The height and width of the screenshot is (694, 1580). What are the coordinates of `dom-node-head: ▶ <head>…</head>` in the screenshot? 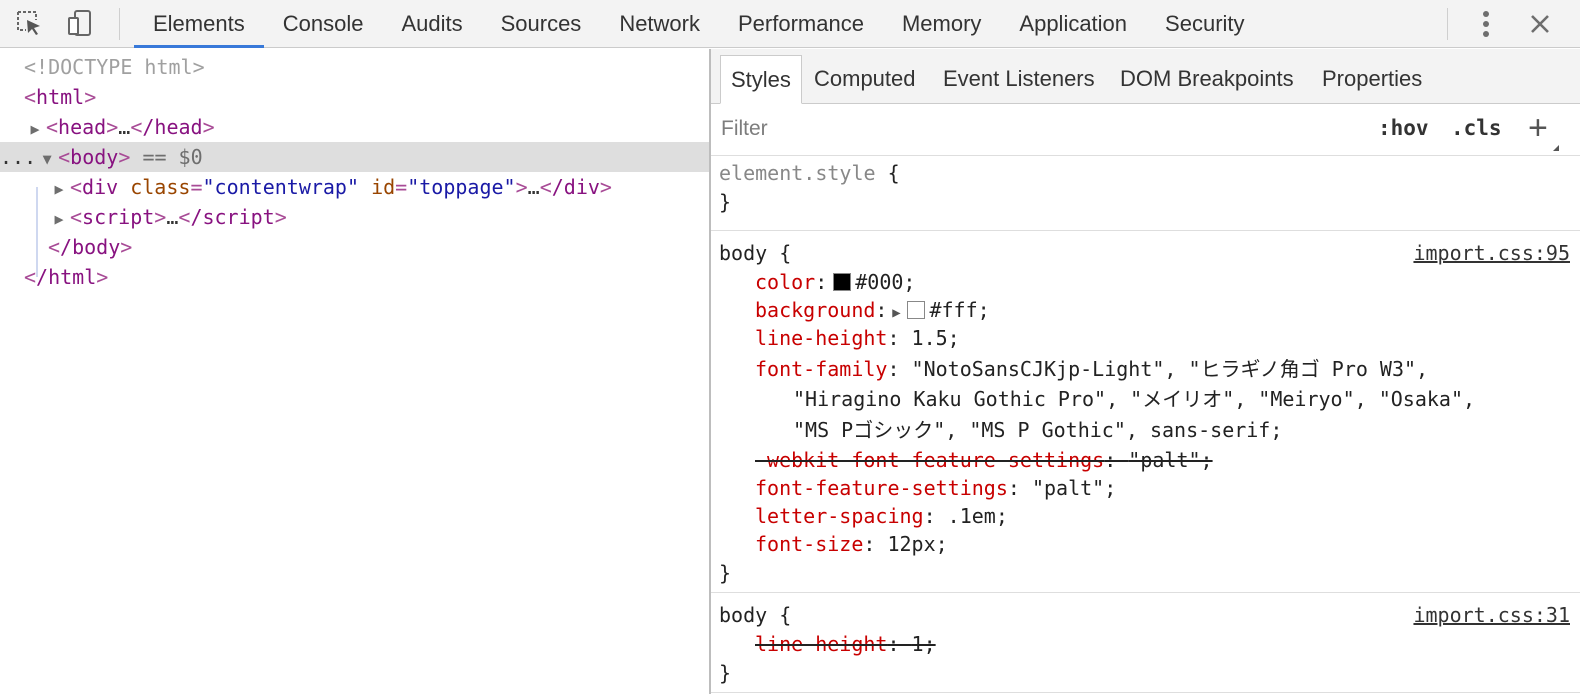 It's located at (355, 127).